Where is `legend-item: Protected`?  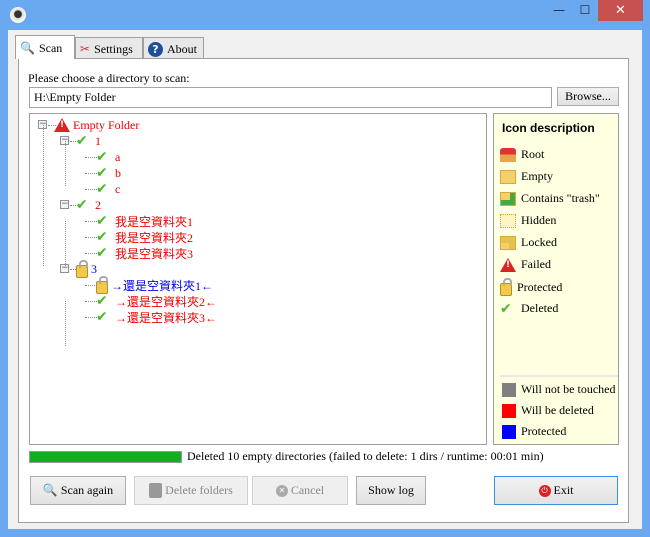
legend-item: Protected is located at coordinates (531, 287).